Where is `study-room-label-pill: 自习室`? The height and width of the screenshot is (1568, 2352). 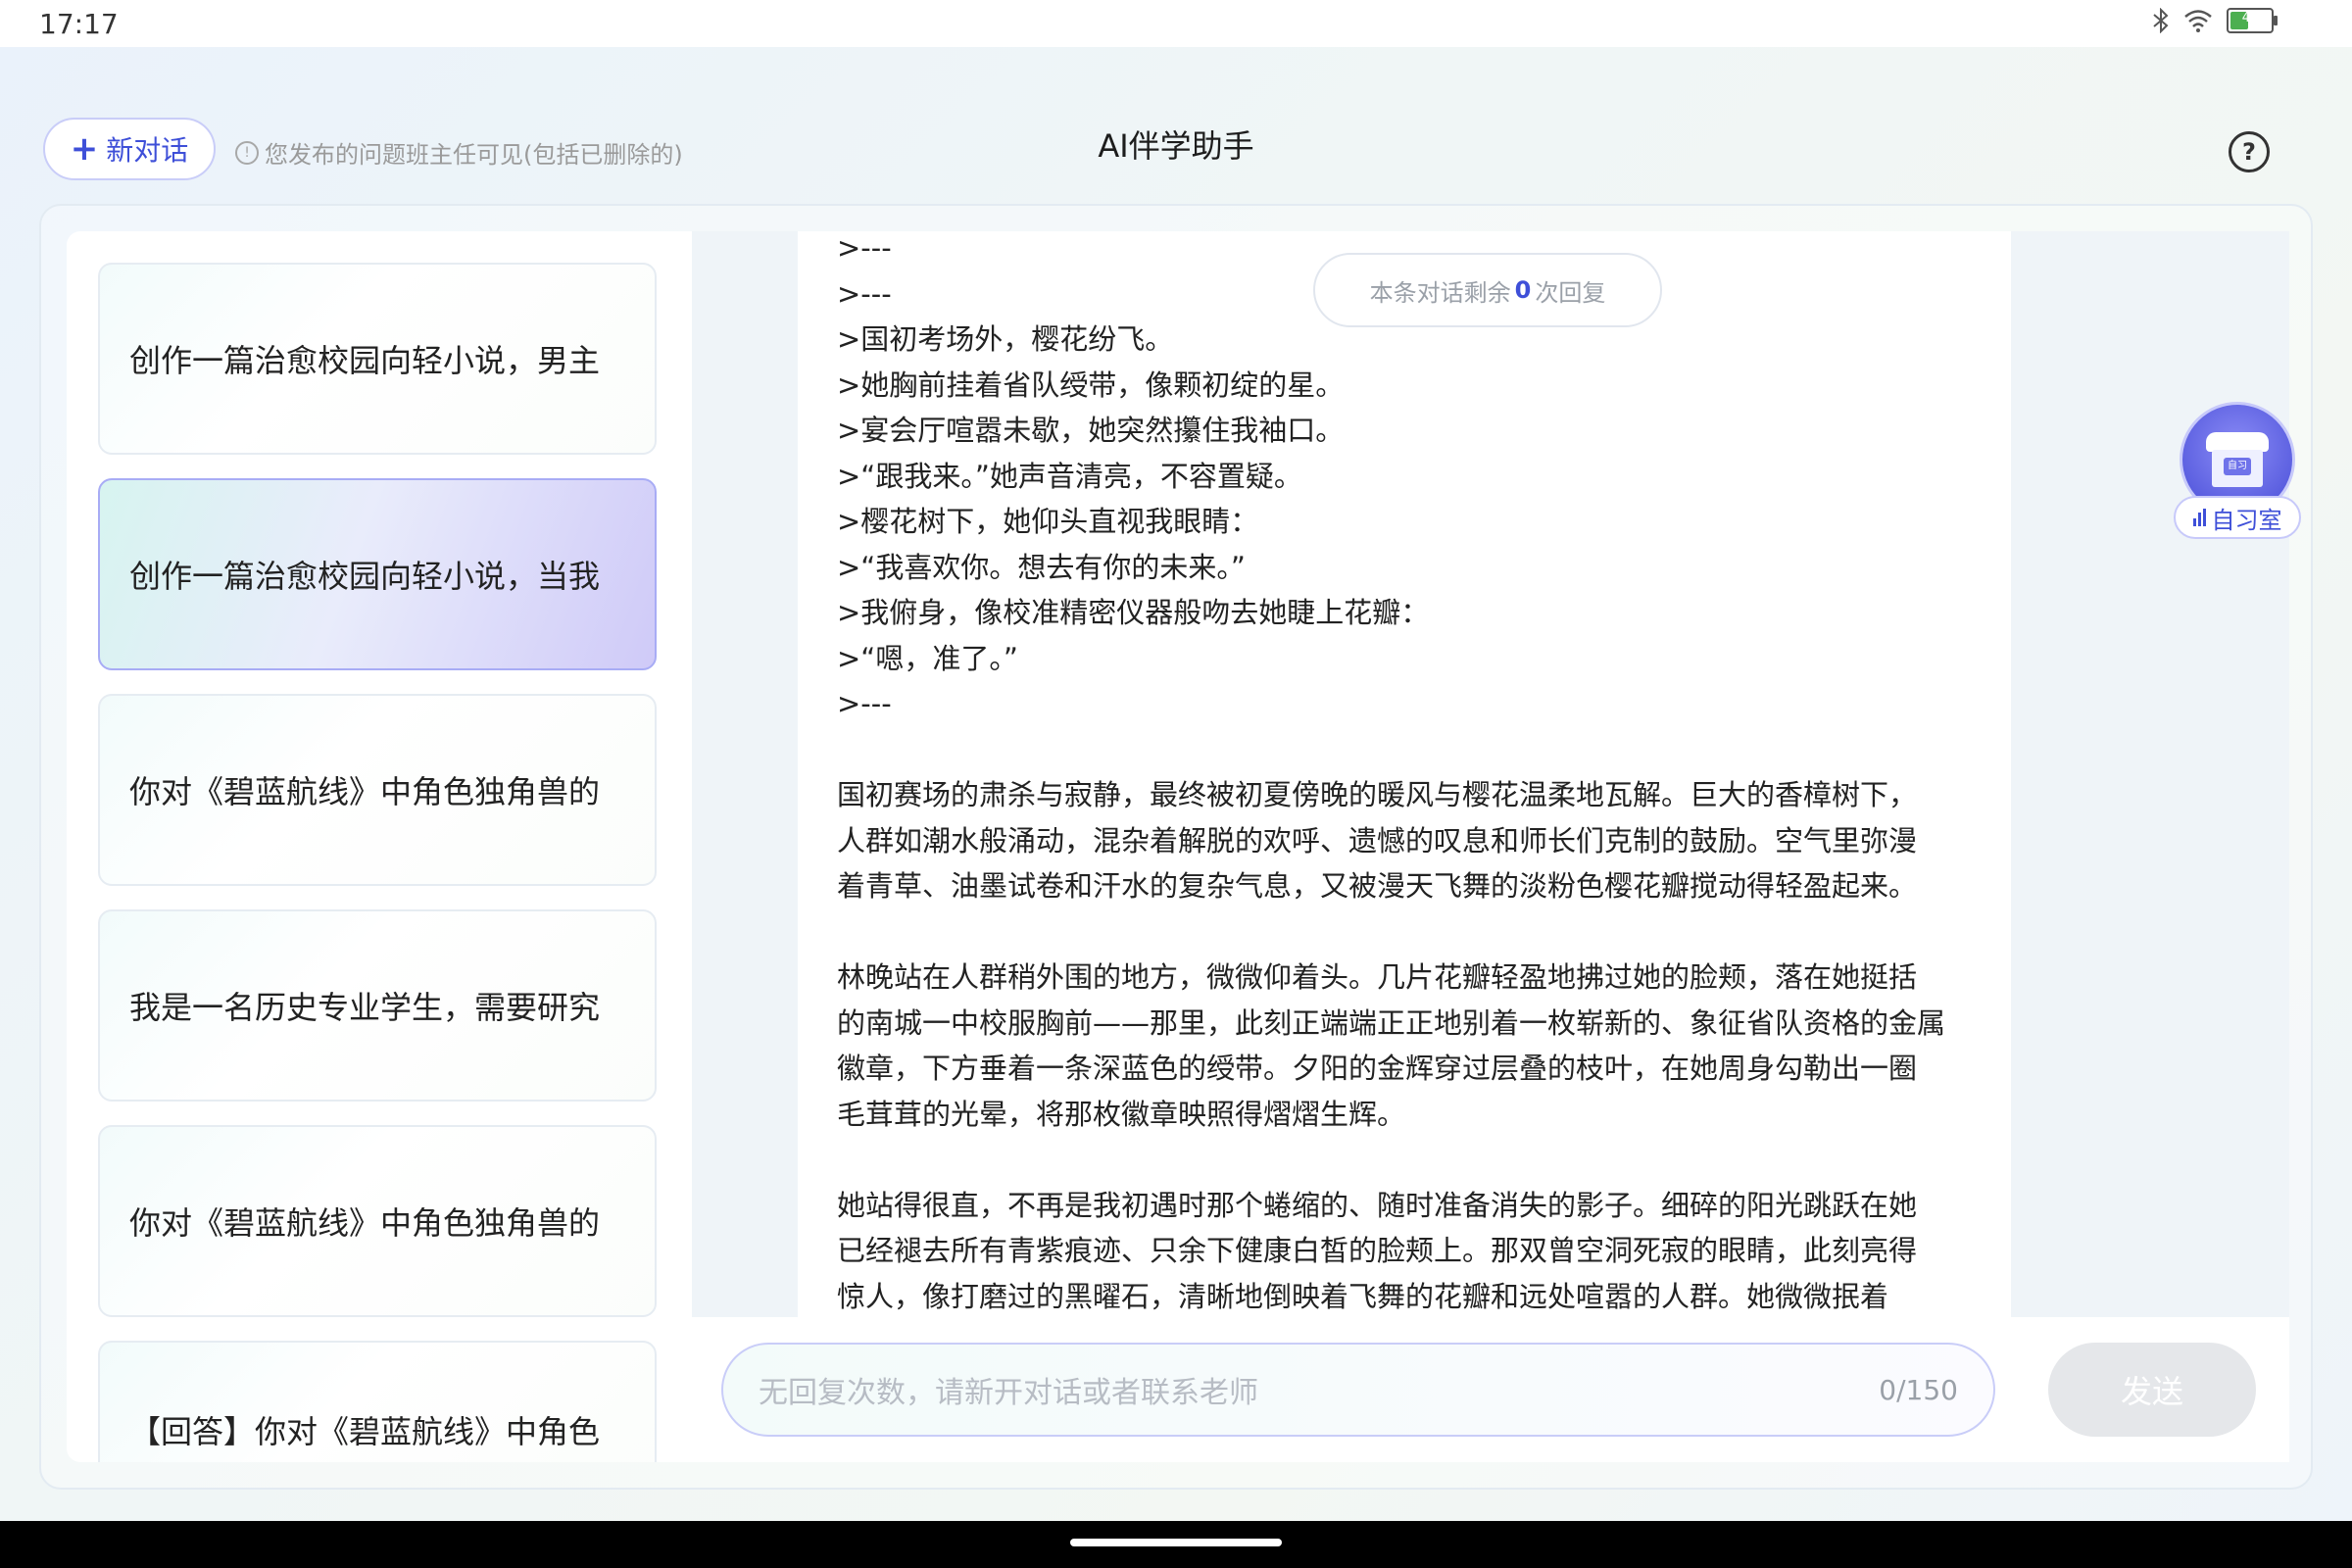 study-room-label-pill: 自习室 is located at coordinates (2237, 517).